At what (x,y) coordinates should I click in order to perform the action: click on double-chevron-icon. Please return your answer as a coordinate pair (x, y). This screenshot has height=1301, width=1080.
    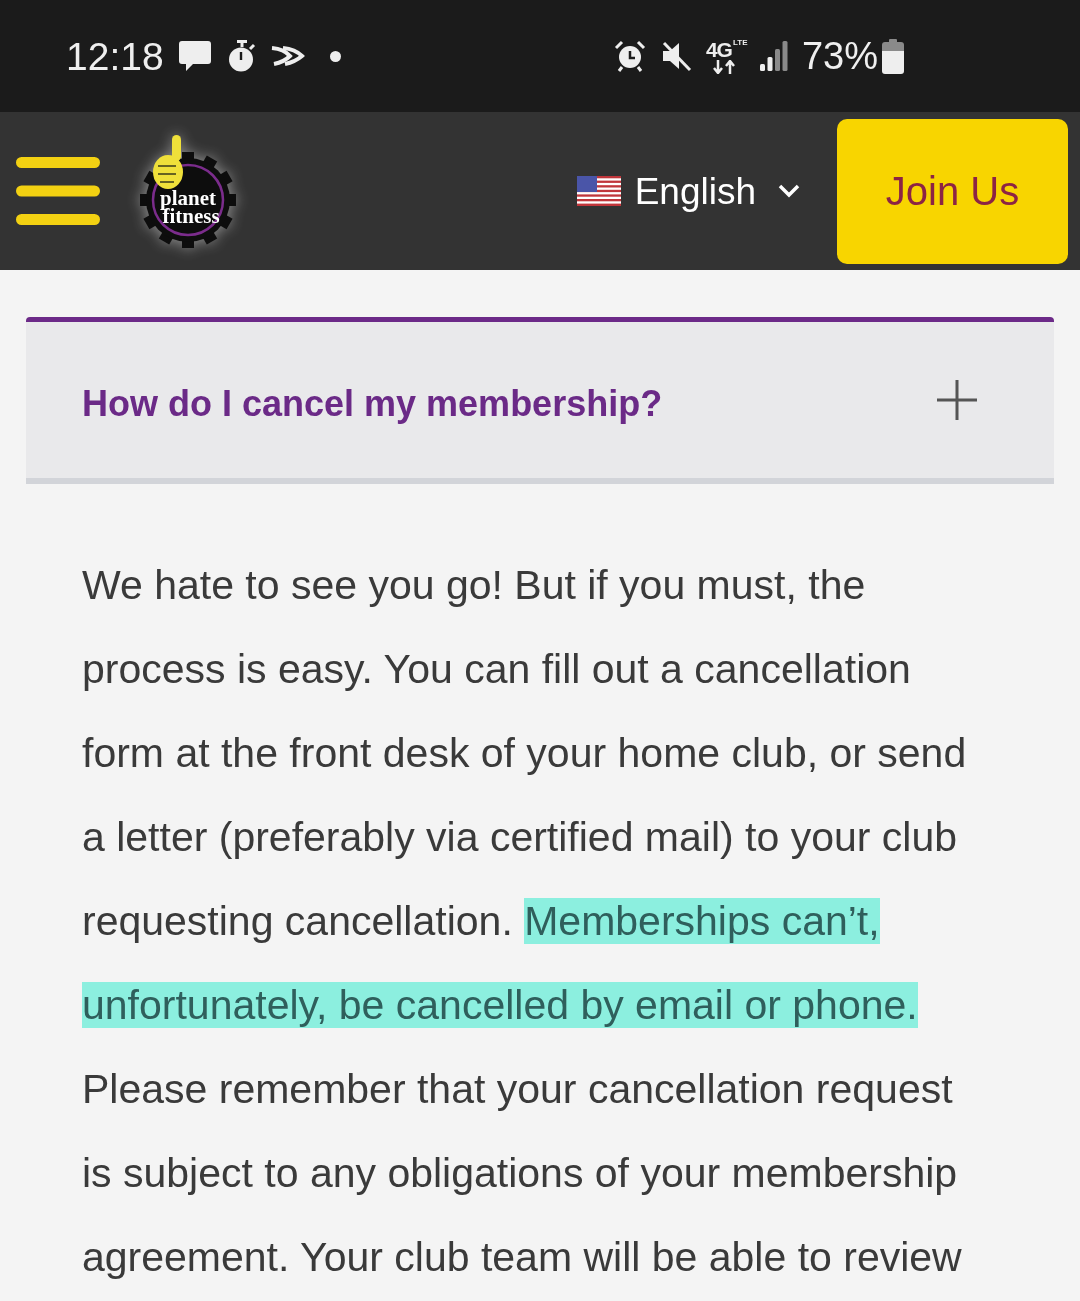
    Looking at the image, I should click on (287, 56).